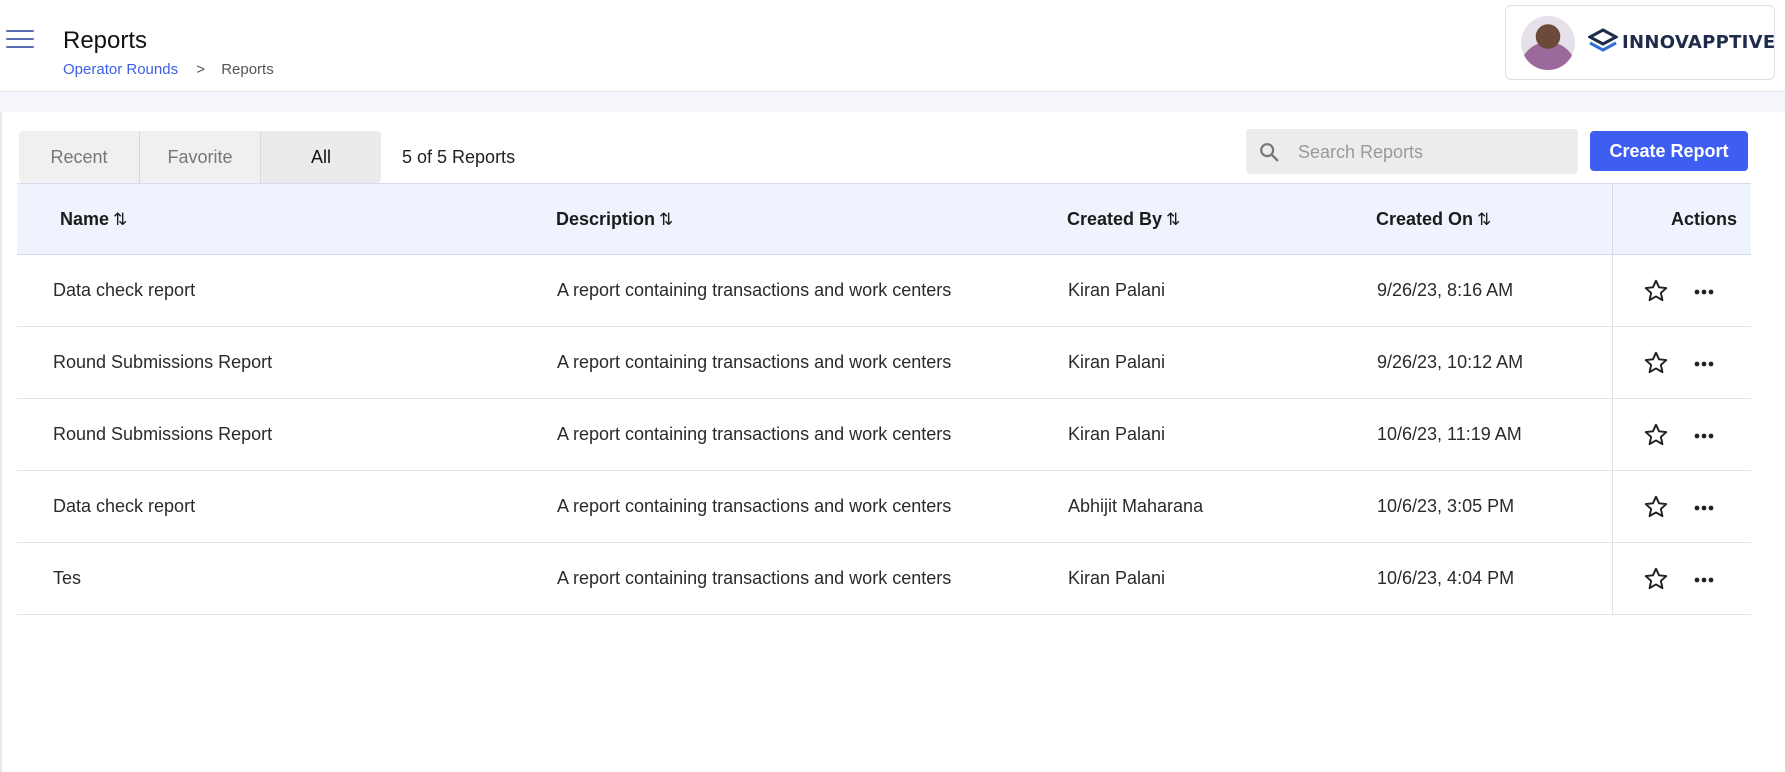 The image size is (1785, 772). I want to click on breadcrumb: Operator Rounds > Reports, so click(168, 69).